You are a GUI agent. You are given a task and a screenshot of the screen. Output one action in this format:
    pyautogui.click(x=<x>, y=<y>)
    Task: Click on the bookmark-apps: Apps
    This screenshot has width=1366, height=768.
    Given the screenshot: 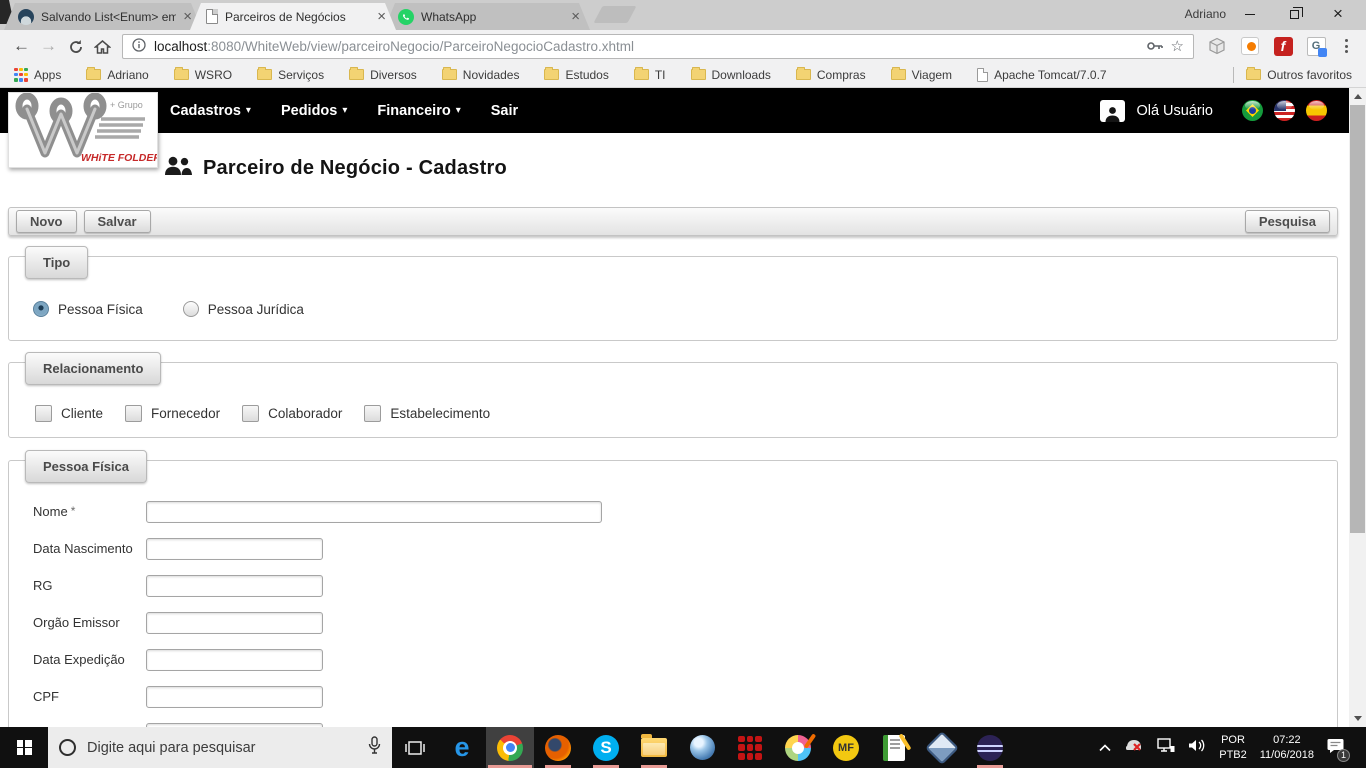 What is the action you would take?
    pyautogui.click(x=37, y=74)
    